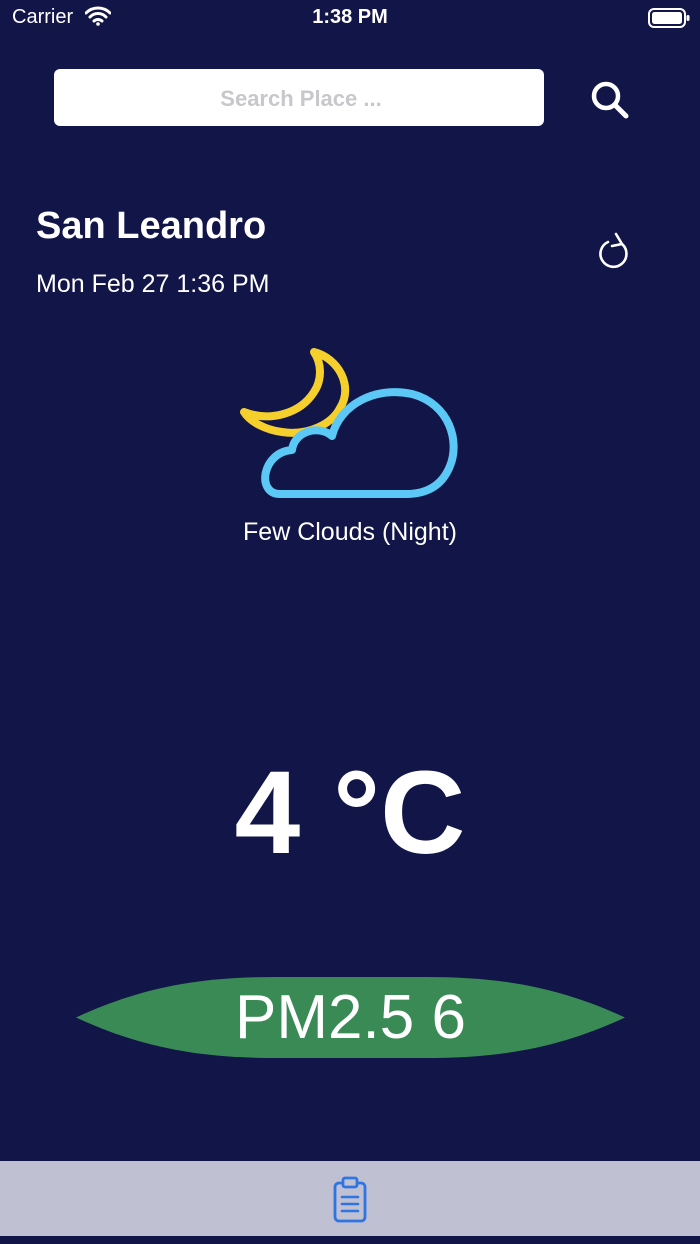  I want to click on search-icon, so click(610, 100).